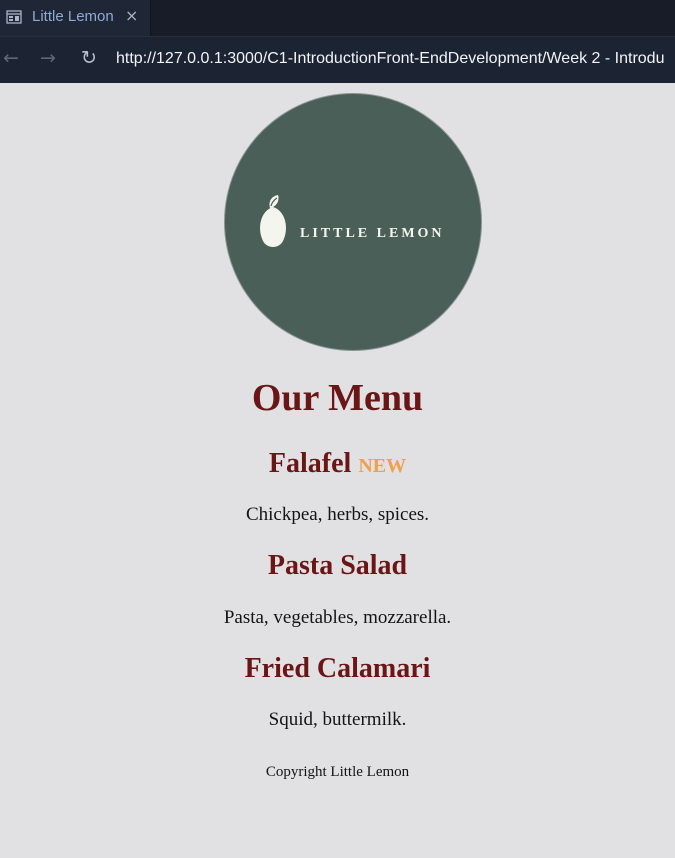 The width and height of the screenshot is (675, 858). What do you see at coordinates (337, 18) in the screenshot?
I see `tab-bar: Little Lemon ×` at bounding box center [337, 18].